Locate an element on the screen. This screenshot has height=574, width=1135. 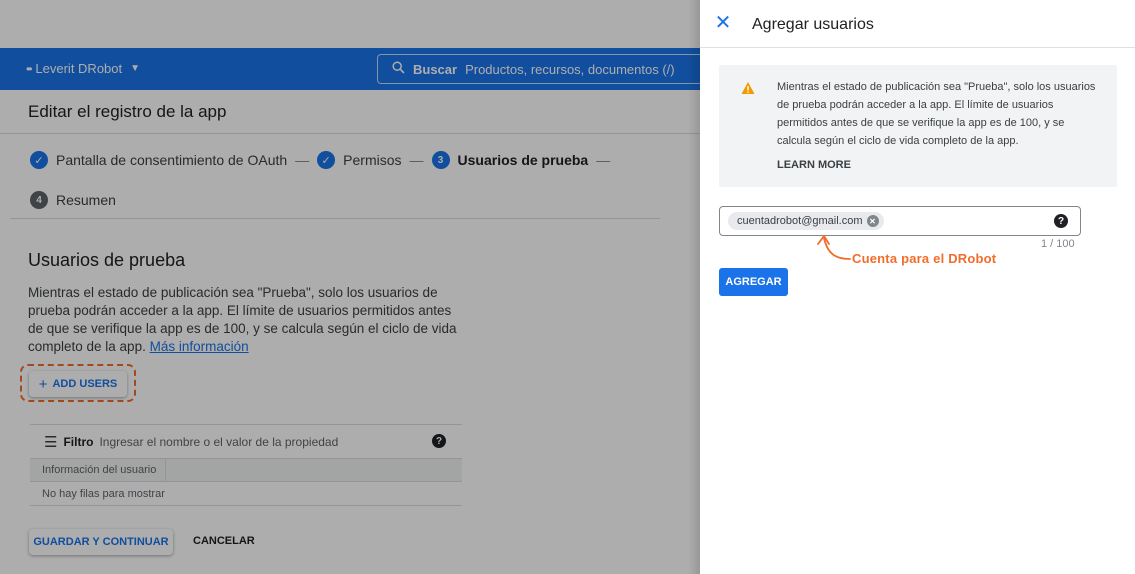
panel-shadow is located at coordinates (694, 287).